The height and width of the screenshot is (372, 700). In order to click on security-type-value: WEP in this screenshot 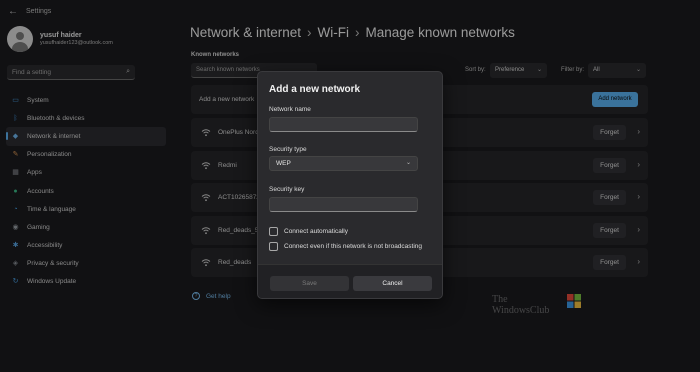, I will do `click(283, 163)`.